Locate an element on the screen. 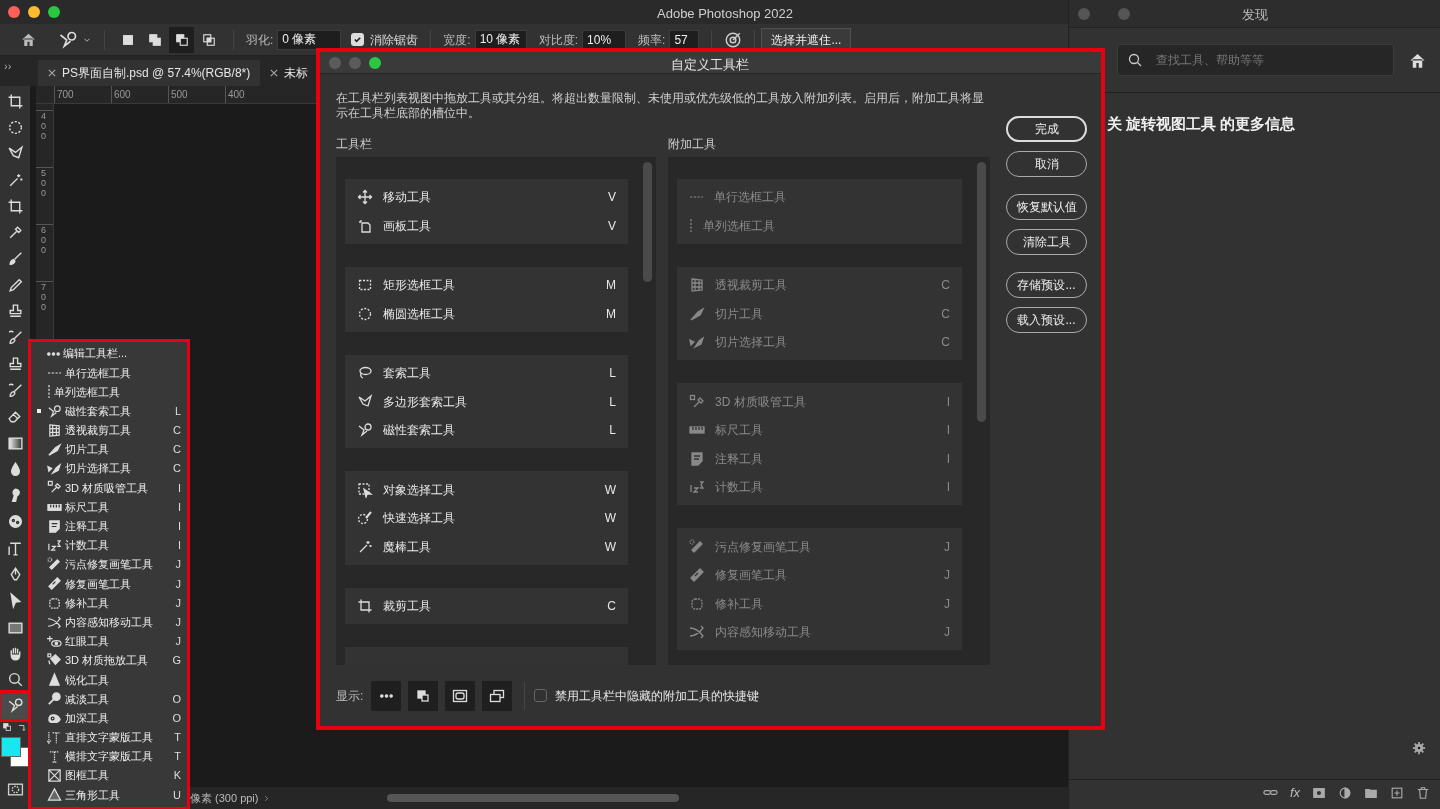 This screenshot has height=809, width=1440. pressure-target-icon is located at coordinates (733, 39).